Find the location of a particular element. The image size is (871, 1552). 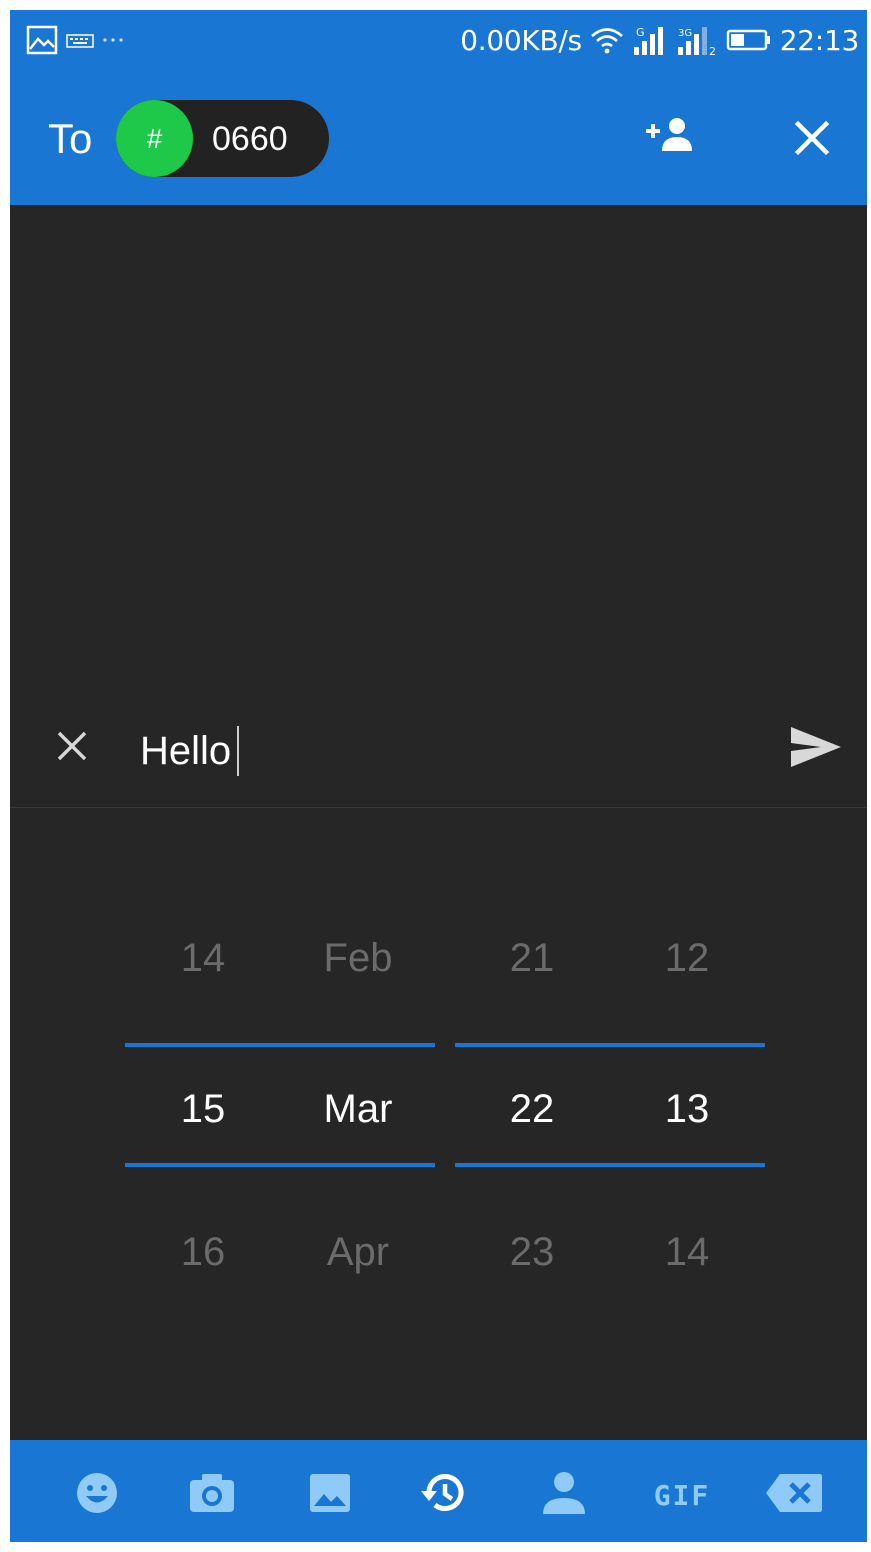

picker-selected-item: Mar is located at coordinates (358, 1109).